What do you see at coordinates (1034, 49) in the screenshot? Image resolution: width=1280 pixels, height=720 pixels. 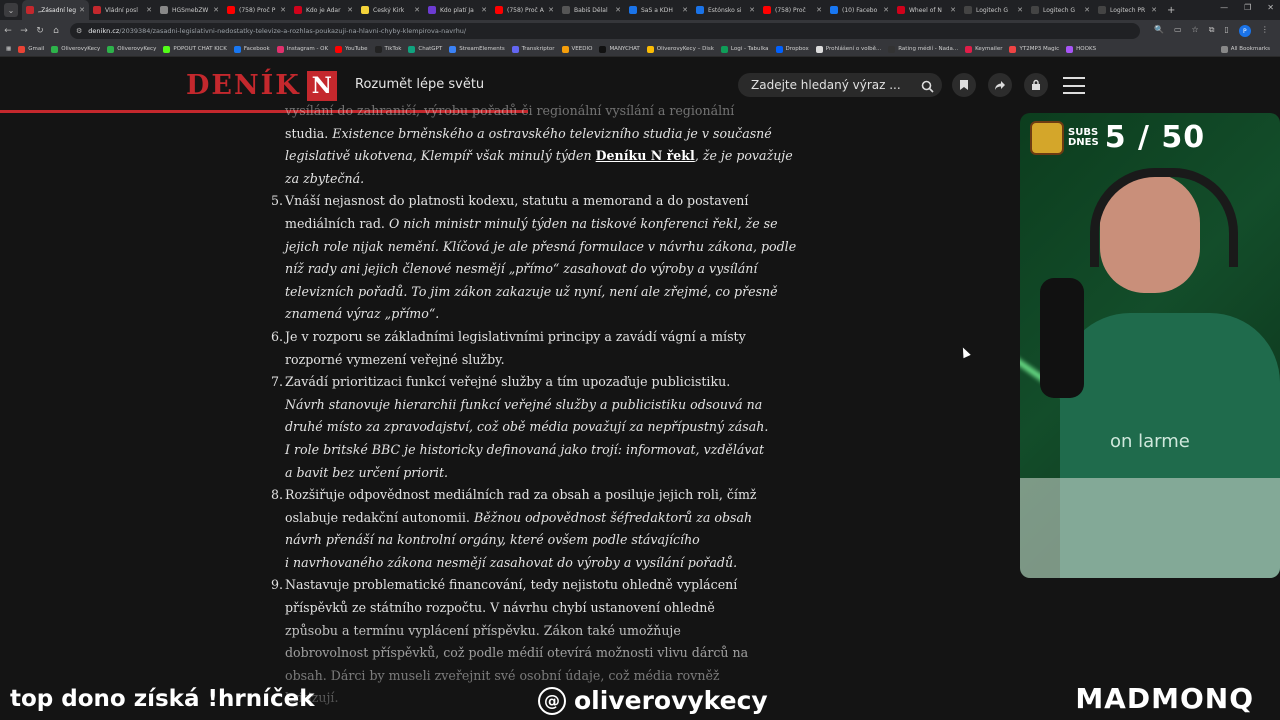 I see `bookmark-item: YT2MP3 Magic` at bounding box center [1034, 49].